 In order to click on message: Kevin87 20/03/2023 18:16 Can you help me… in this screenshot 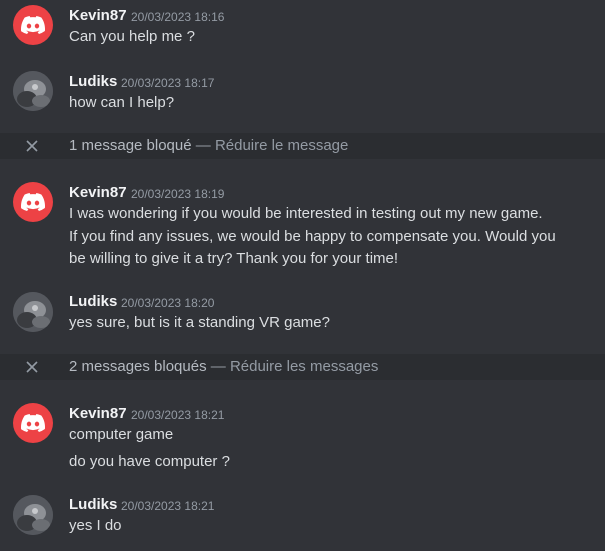, I will do `click(302, 30)`.